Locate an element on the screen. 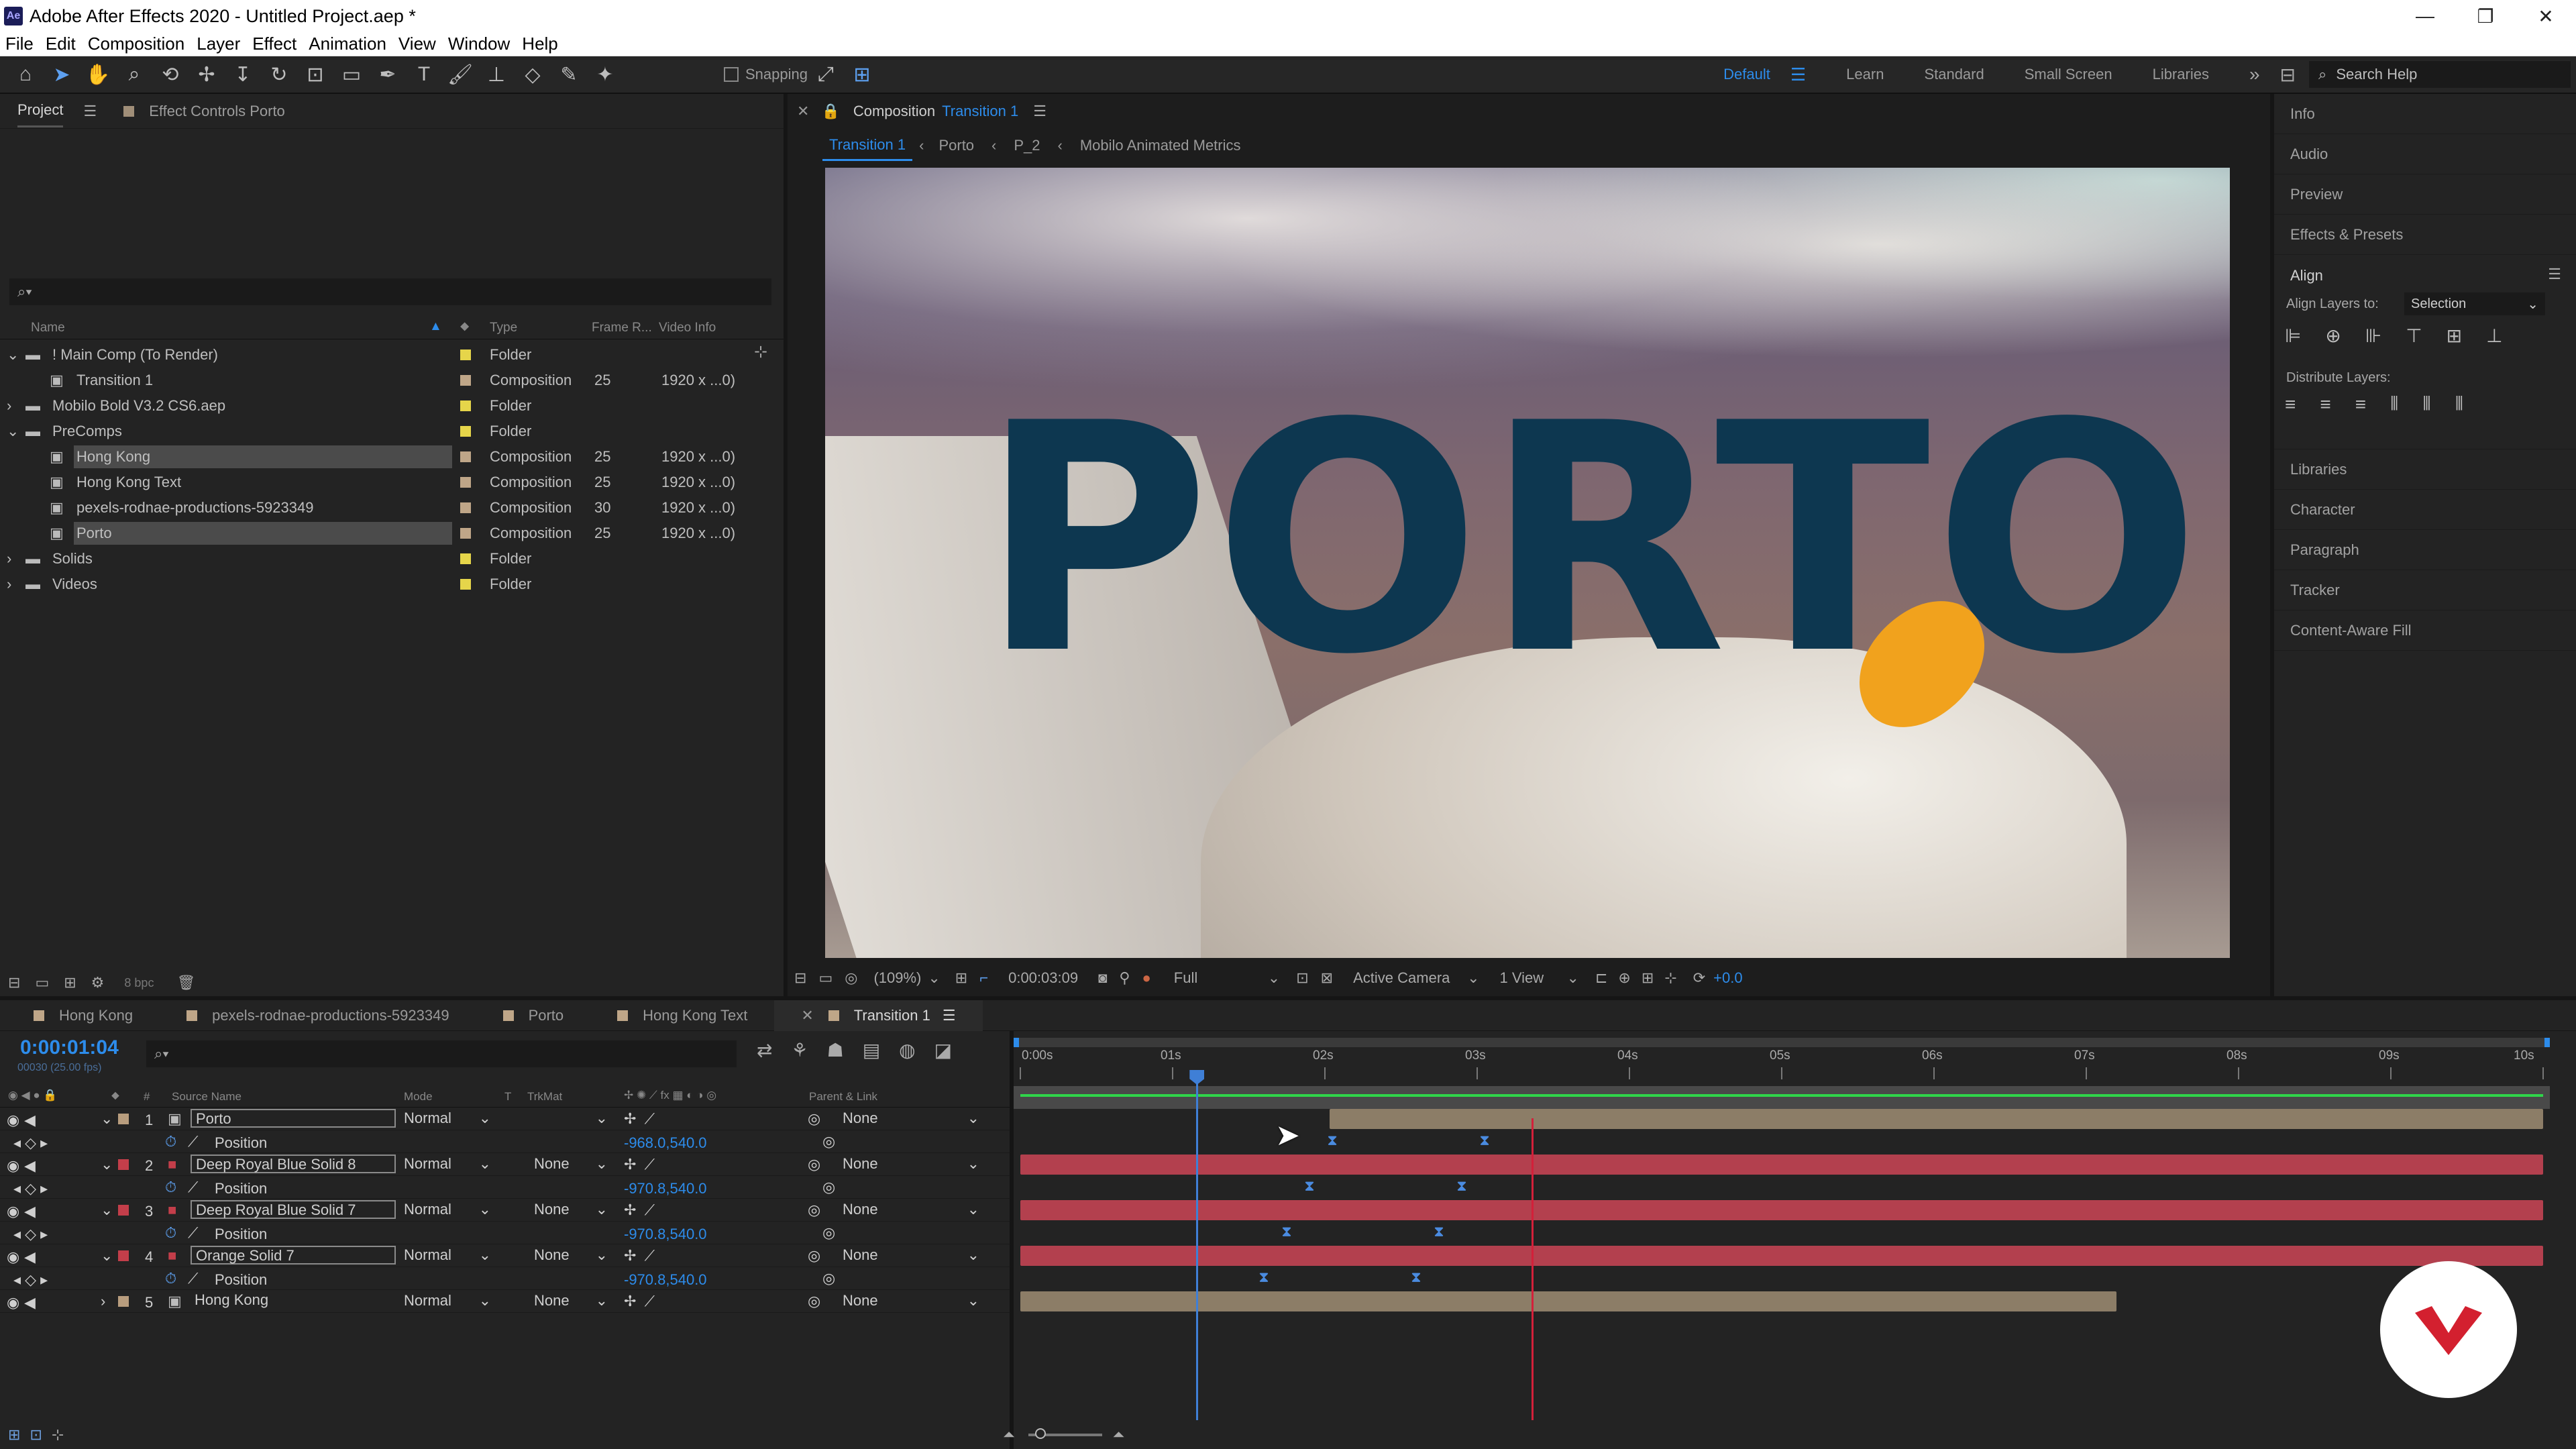  column-name: Name is located at coordinates (48, 328).